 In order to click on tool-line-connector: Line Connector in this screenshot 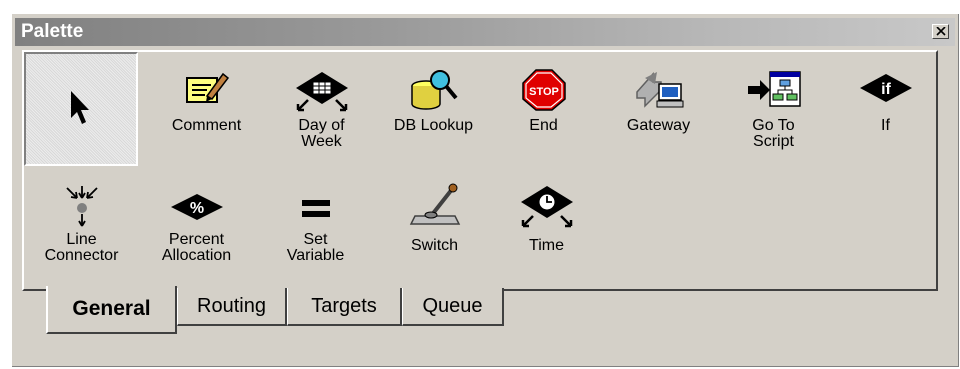, I will do `click(81, 226)`.